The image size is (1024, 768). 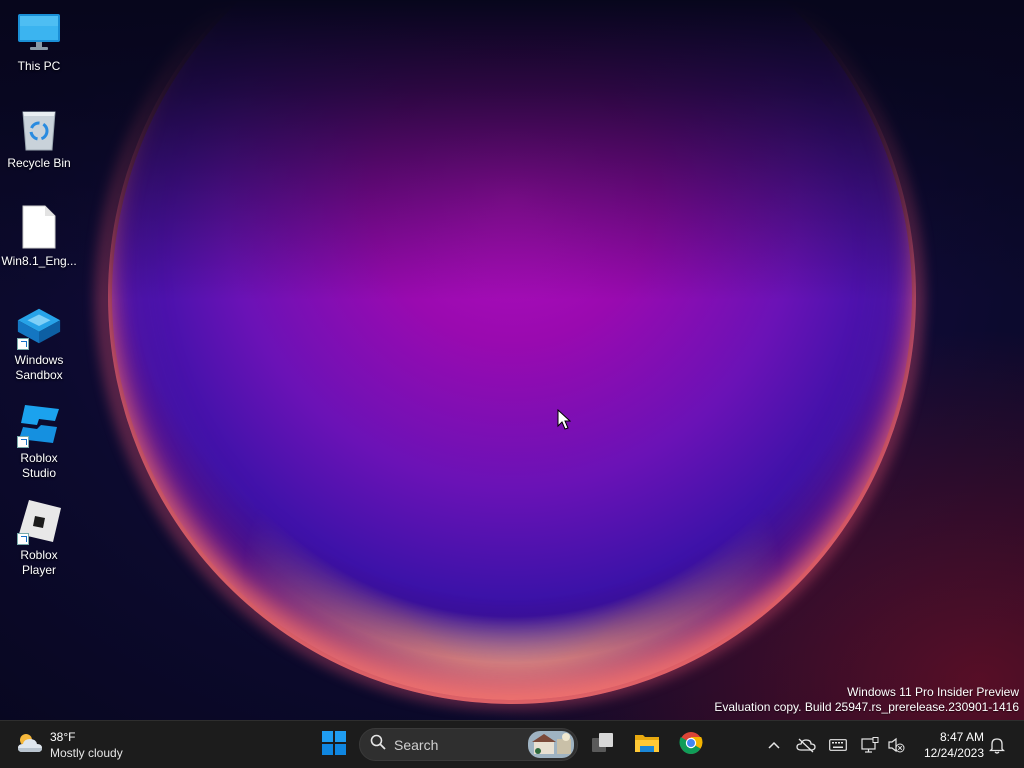 I want to click on chrome-icon, so click(x=691, y=745).